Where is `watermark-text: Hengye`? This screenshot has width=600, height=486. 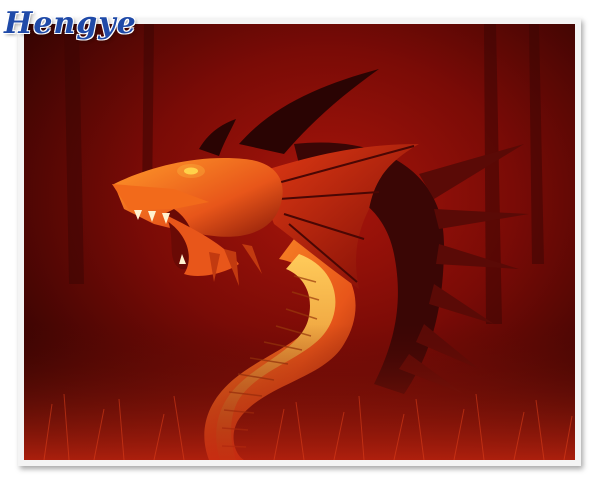 watermark-text: Hengye is located at coordinates (70, 23).